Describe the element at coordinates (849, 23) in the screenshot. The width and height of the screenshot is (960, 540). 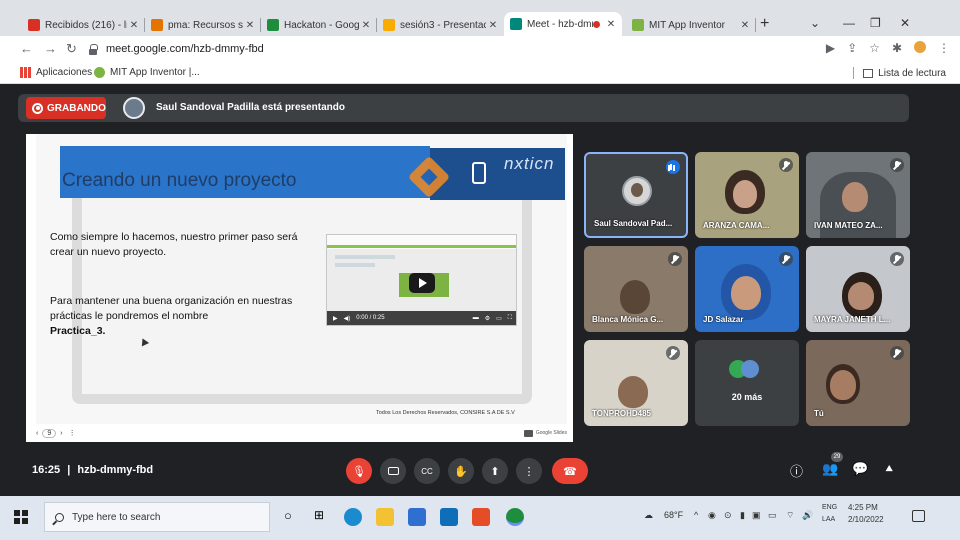
I see `minimize-icon: —` at that location.